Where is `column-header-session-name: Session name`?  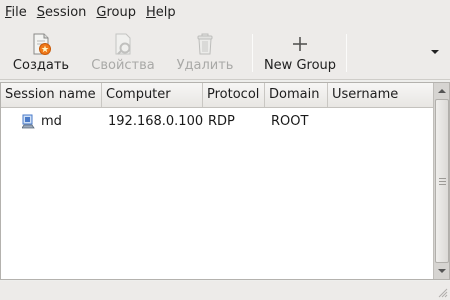
column-header-session-name: Session name is located at coordinates (51, 95).